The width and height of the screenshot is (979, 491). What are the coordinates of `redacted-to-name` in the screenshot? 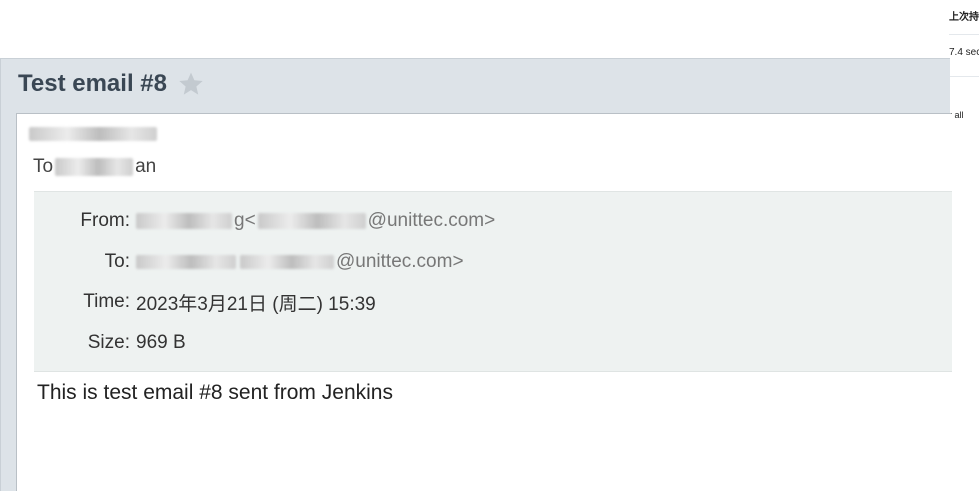 It's located at (186, 262).